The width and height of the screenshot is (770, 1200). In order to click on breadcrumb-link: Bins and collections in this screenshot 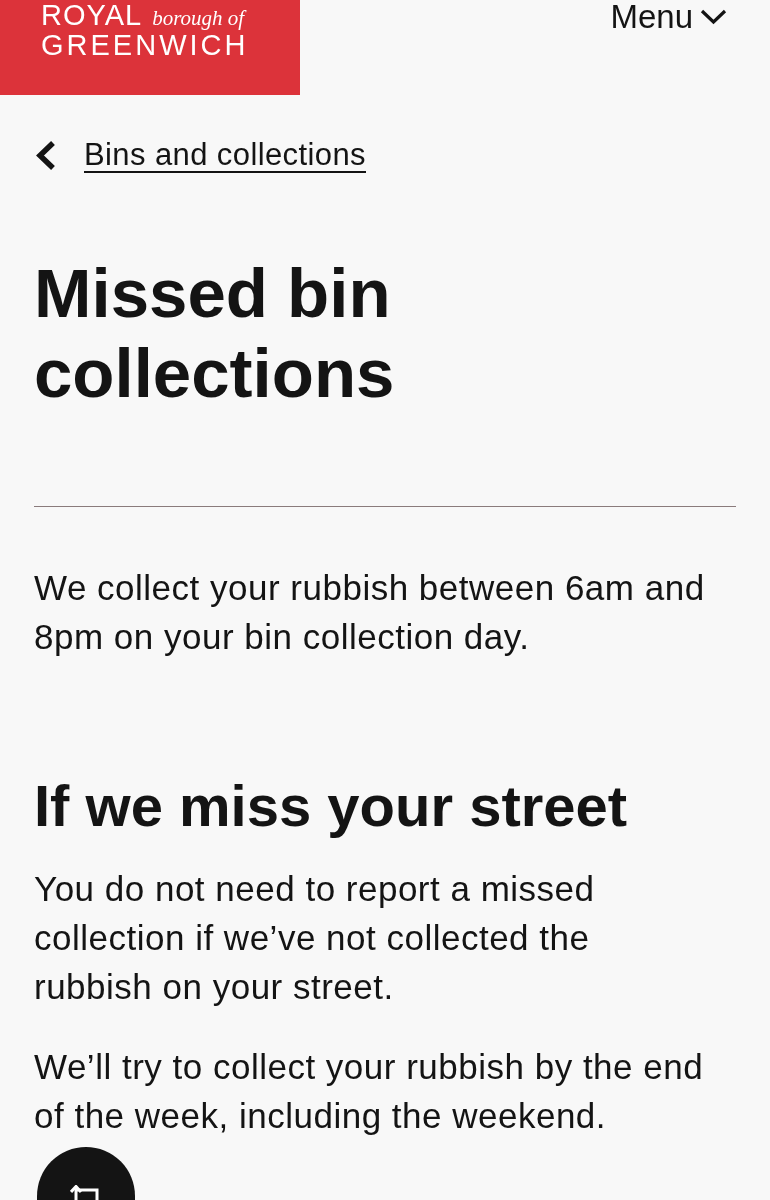, I will do `click(225, 155)`.